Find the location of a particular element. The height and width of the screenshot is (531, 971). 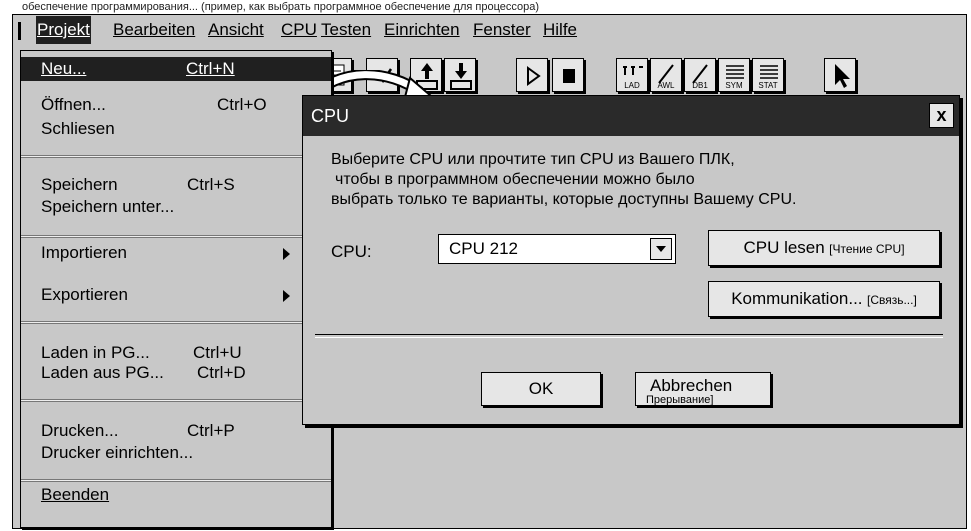

communication-button: Kommunikation... [Связь...] is located at coordinates (824, 299).